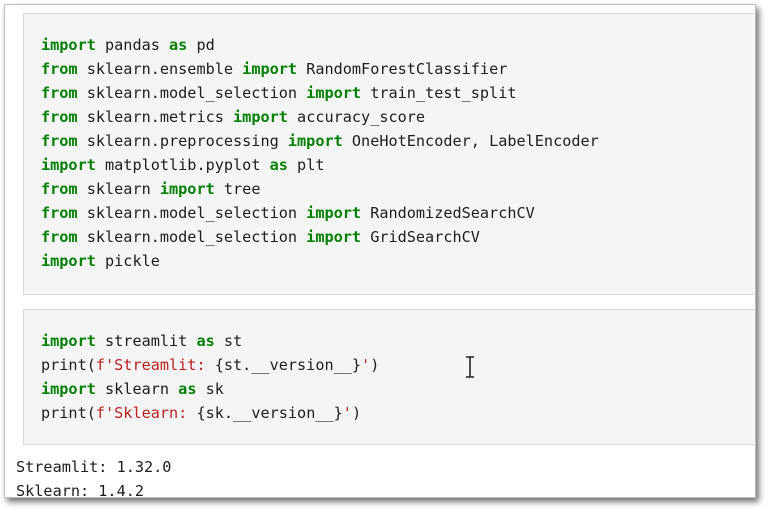  Describe the element at coordinates (228, 341) in the screenshot. I see `code-token: st` at that location.